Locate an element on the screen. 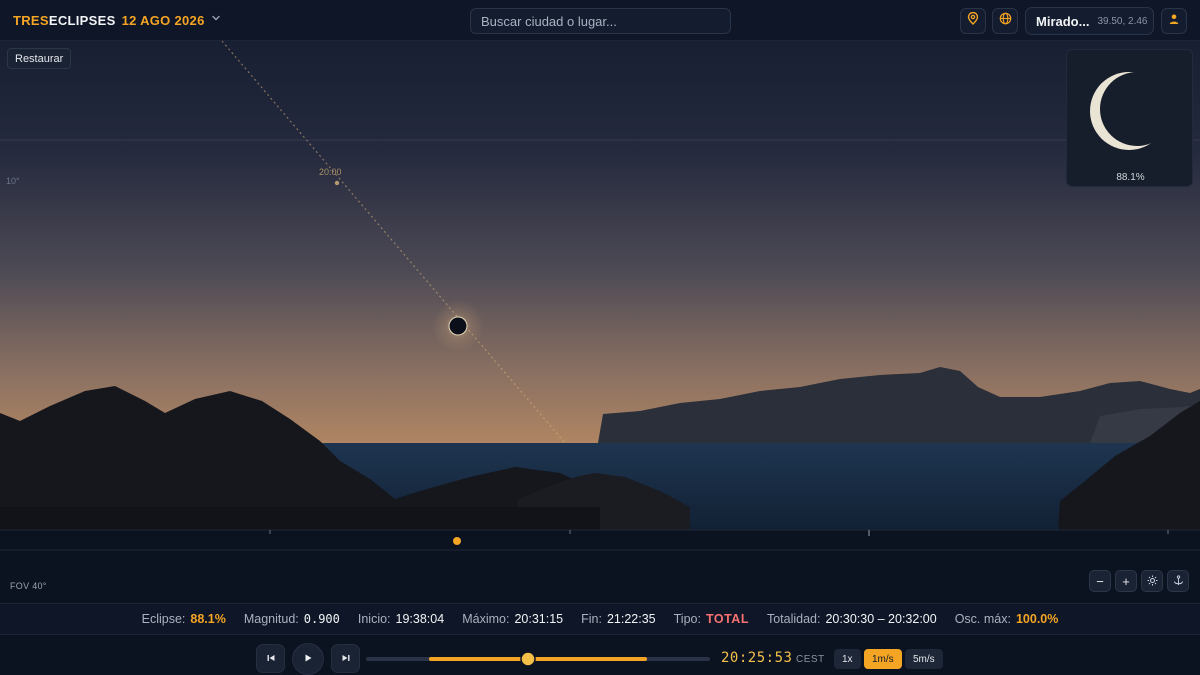  stat-value: 100.0% is located at coordinates (1037, 619).